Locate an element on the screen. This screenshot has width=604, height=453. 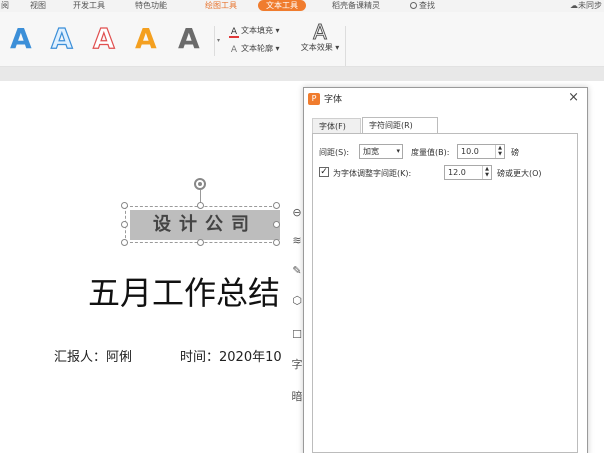
text-effect-label: 文本效果 is located at coordinates (316, 47).